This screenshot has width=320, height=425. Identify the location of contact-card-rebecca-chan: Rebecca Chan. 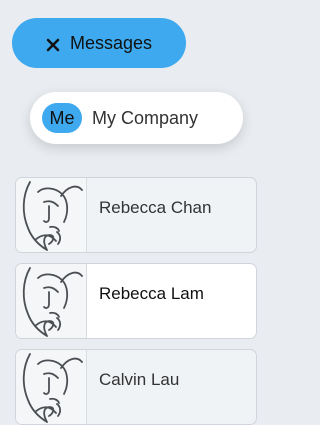
(136, 215).